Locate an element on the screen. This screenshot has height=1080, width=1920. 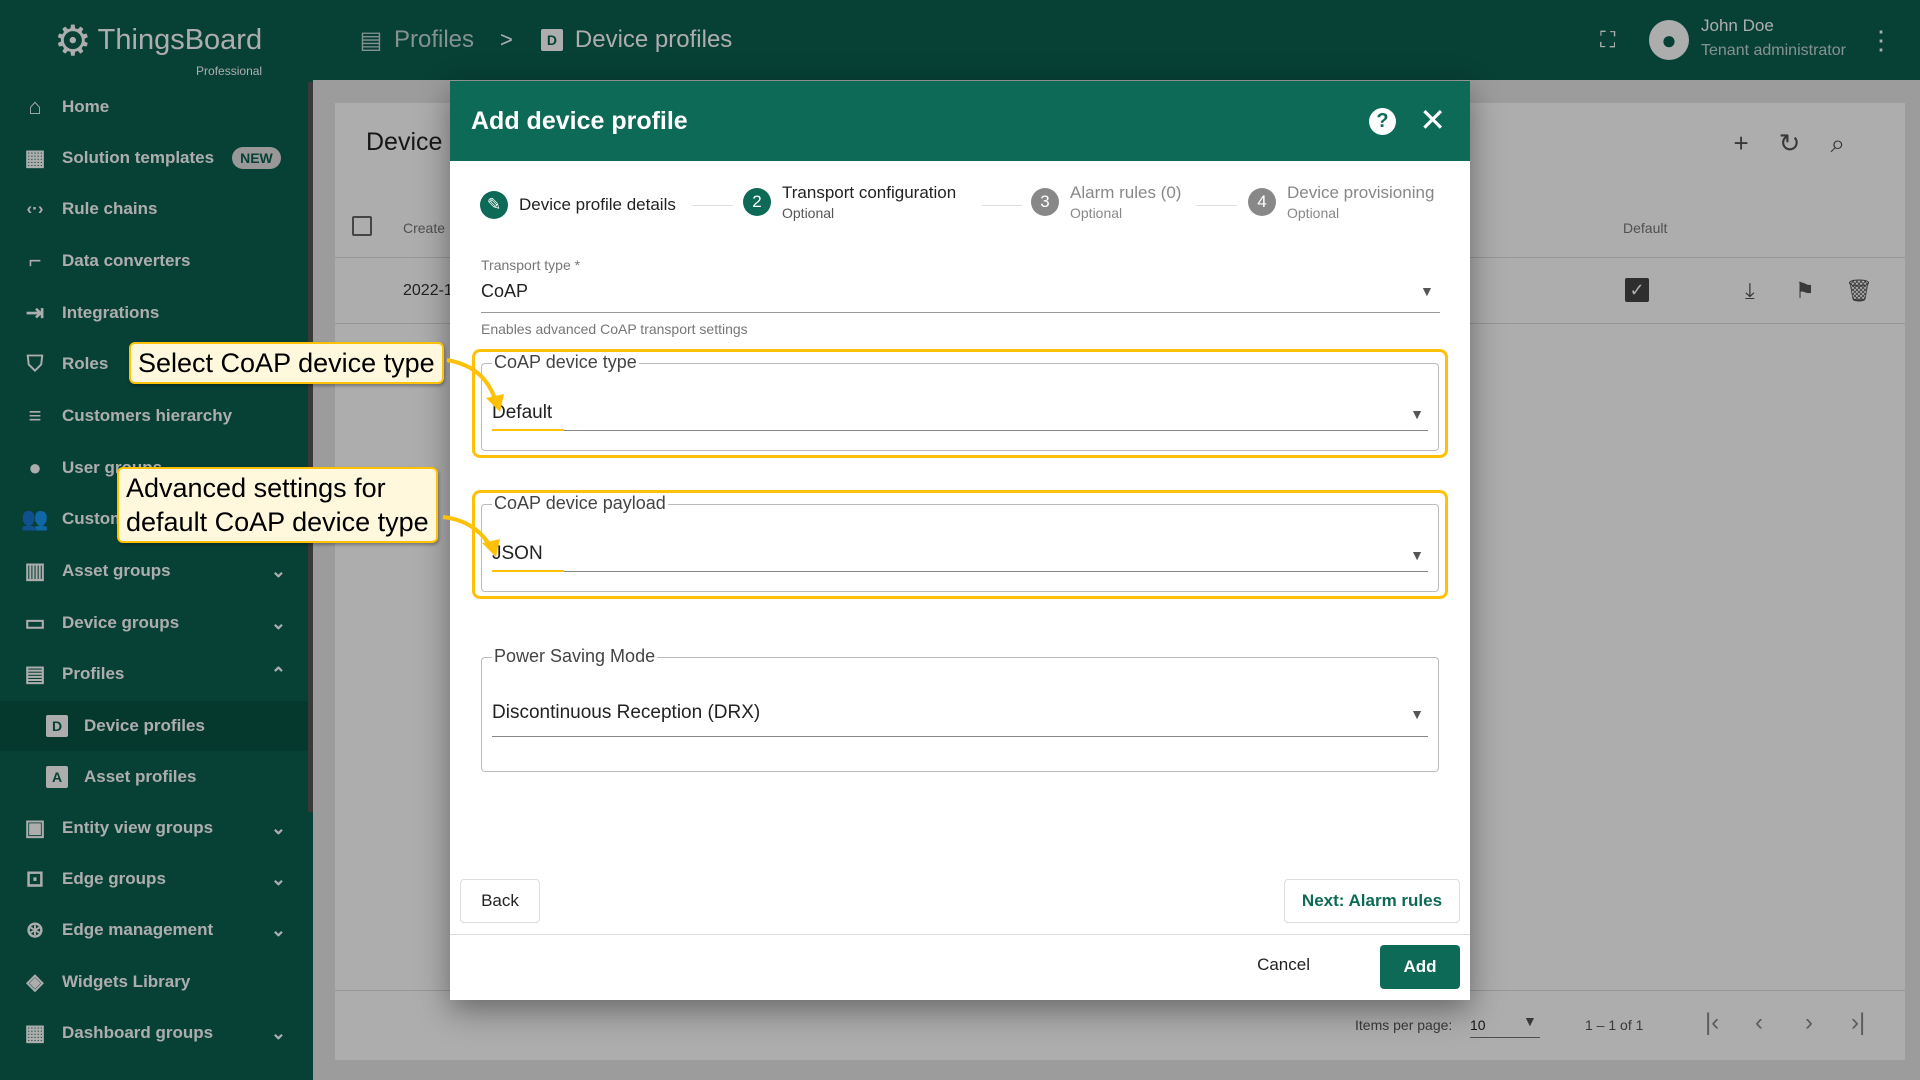
callout-select-coap-device-type: Select CoAP device type is located at coordinates (286, 363).